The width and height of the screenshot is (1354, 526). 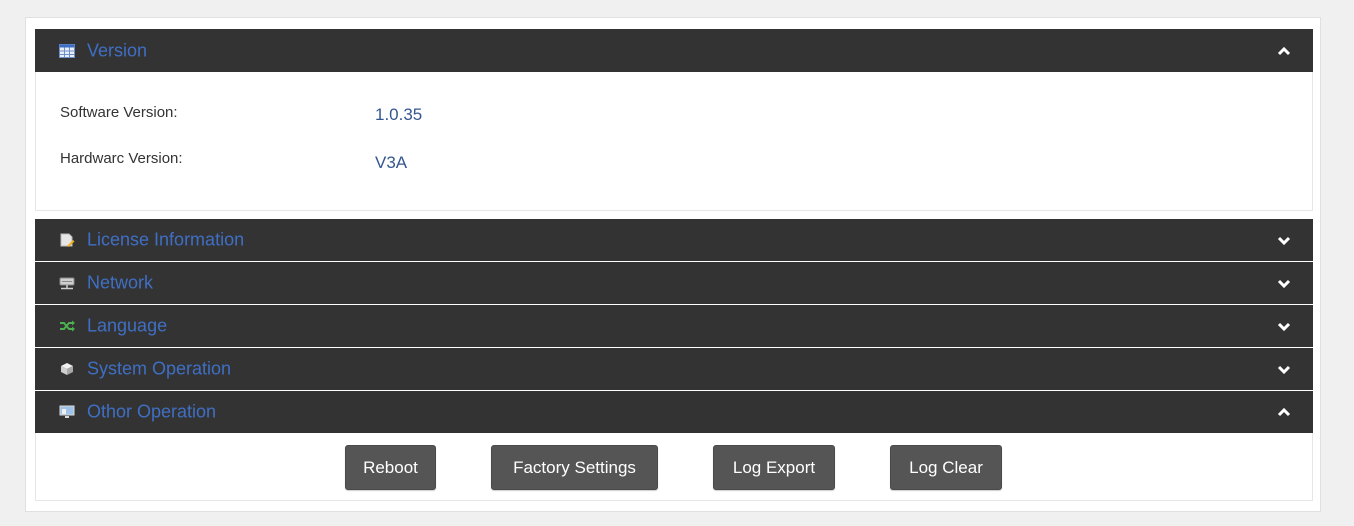 What do you see at coordinates (674, 50) in the screenshot?
I see `section-header-version: Version` at bounding box center [674, 50].